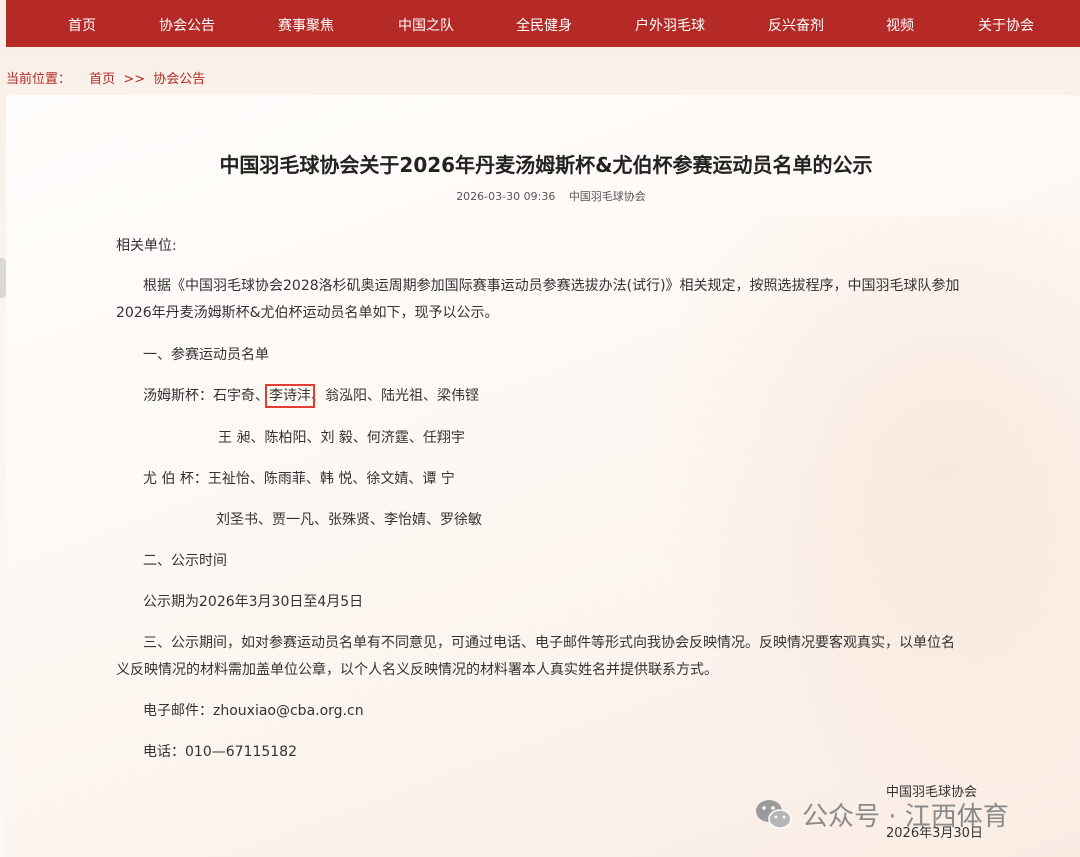 The height and width of the screenshot is (857, 1080). I want to click on nav-item-events: 赛事聚焦, so click(306, 25).